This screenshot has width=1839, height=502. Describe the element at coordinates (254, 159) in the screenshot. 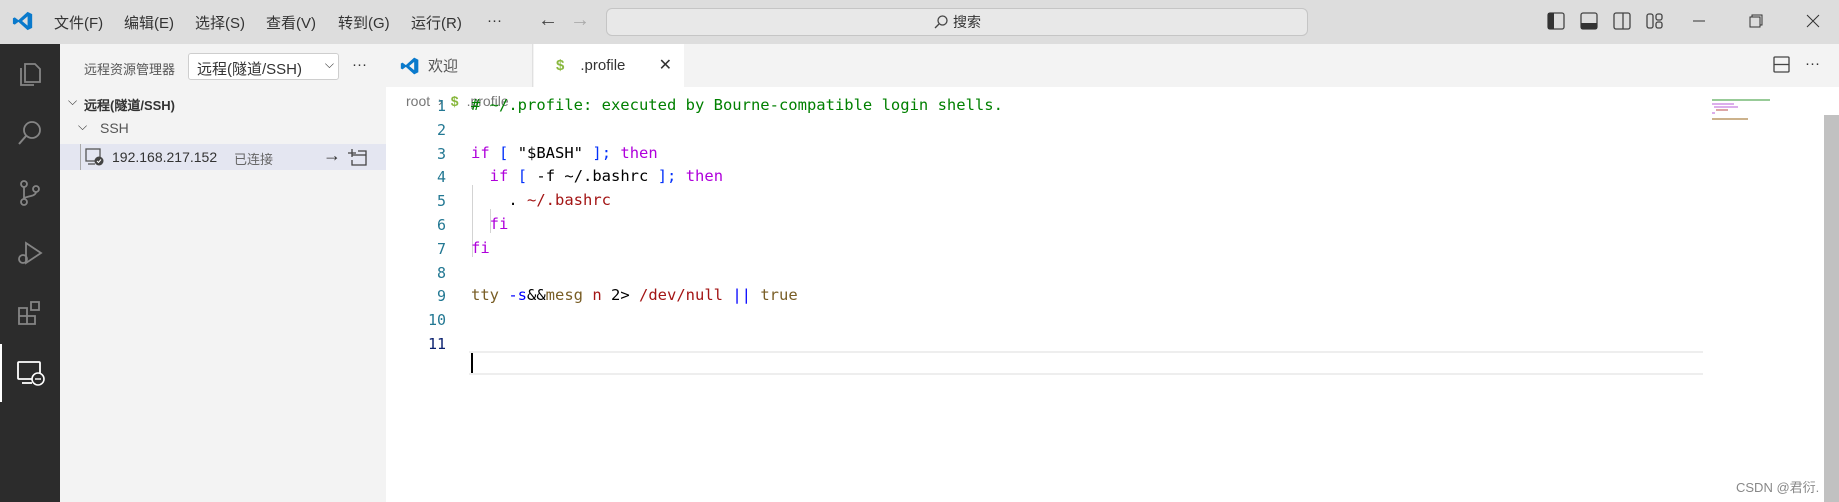

I see `host-status: 已连接` at that location.